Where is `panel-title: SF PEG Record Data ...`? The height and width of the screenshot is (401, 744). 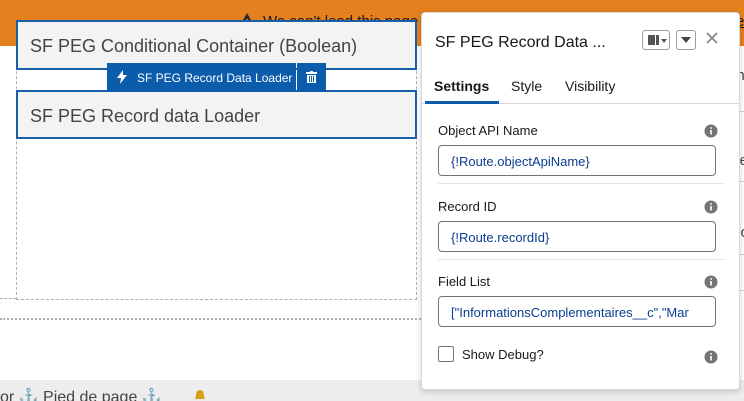 panel-title: SF PEG Record Data ... is located at coordinates (520, 42).